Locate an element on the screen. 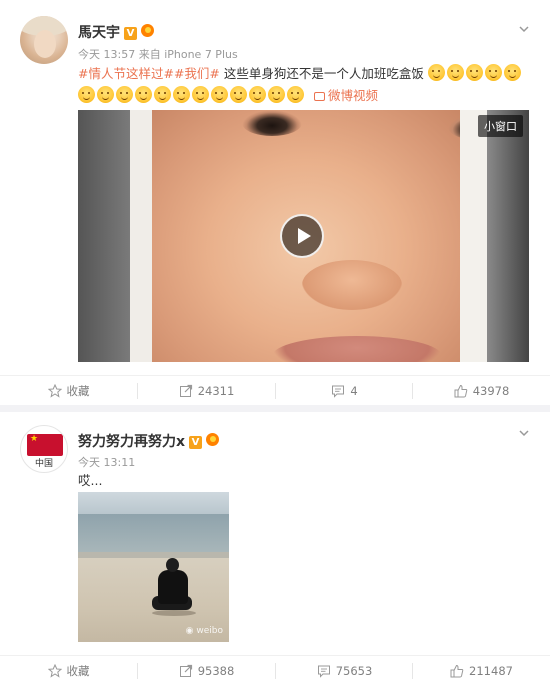  like-button: 211487 is located at coordinates (481, 671).